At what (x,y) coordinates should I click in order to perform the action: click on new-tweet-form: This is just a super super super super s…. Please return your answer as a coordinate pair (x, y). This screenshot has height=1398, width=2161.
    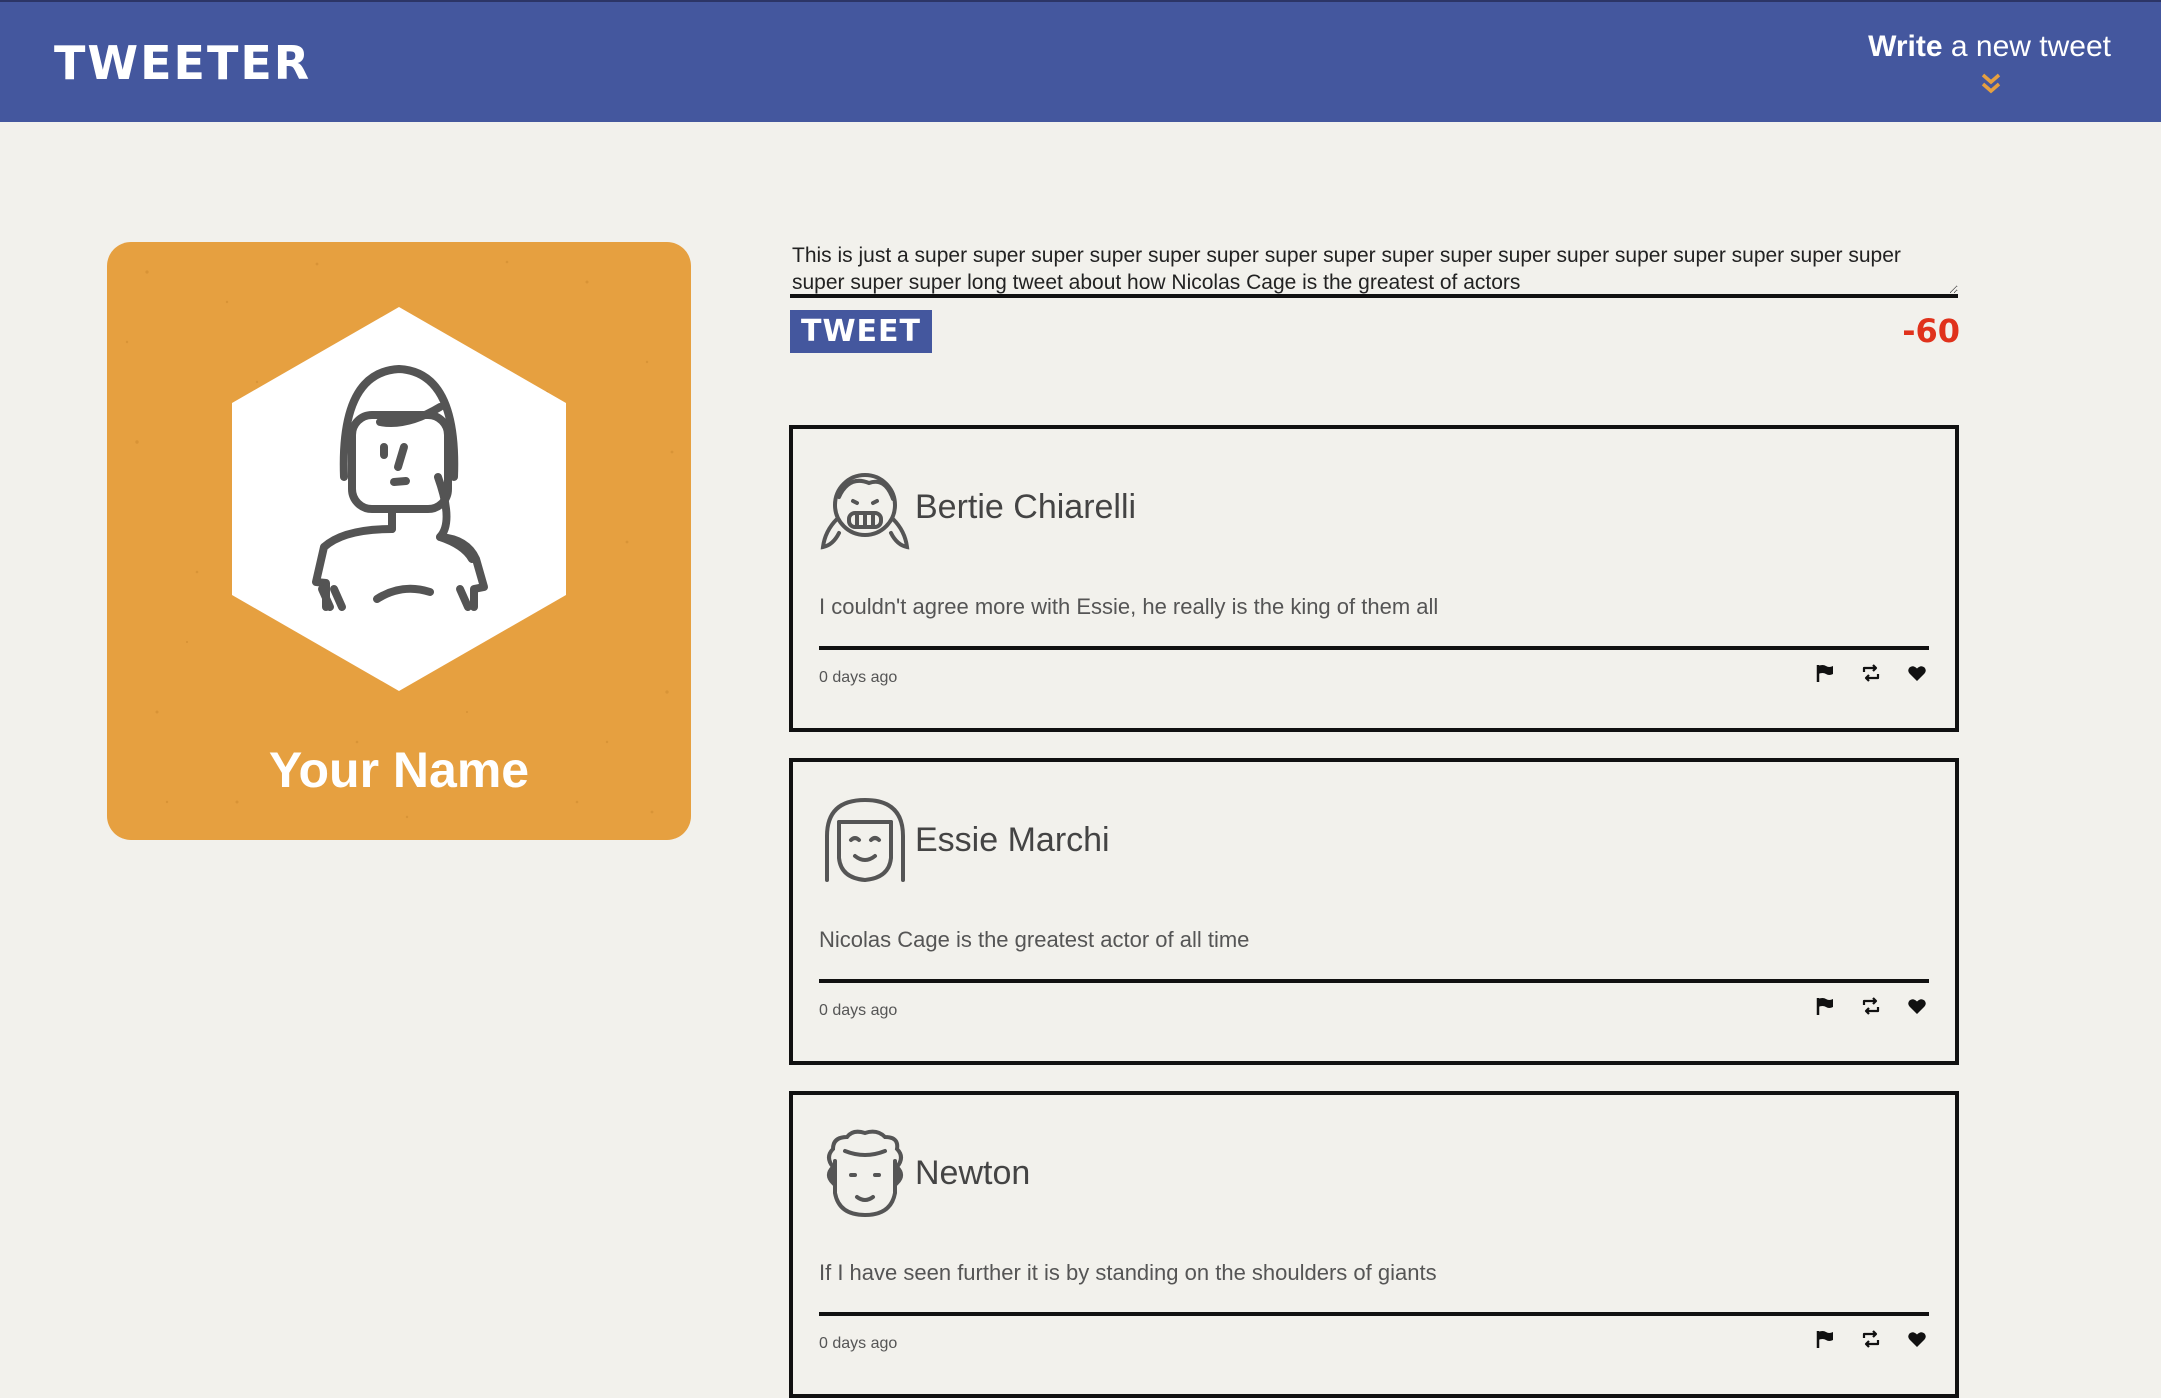
    Looking at the image, I should click on (1375, 296).